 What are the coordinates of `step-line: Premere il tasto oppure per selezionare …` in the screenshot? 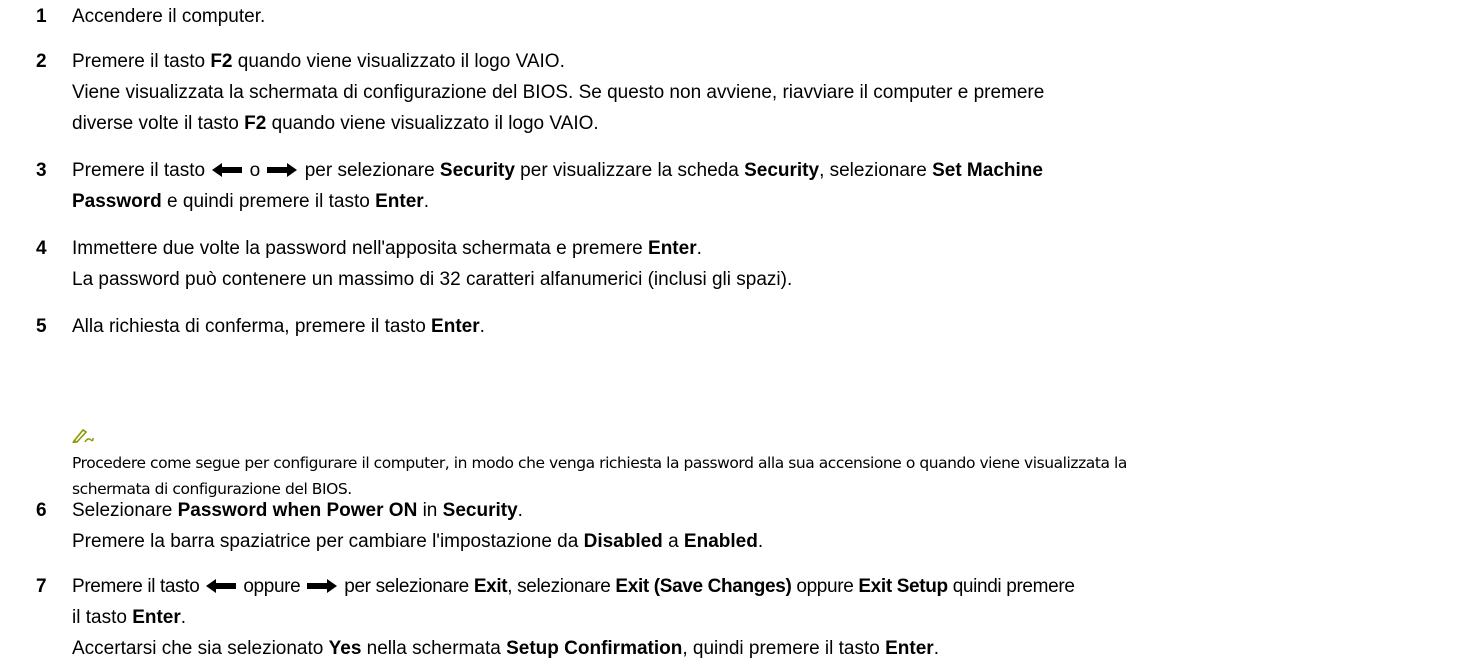 It's located at (573, 586).